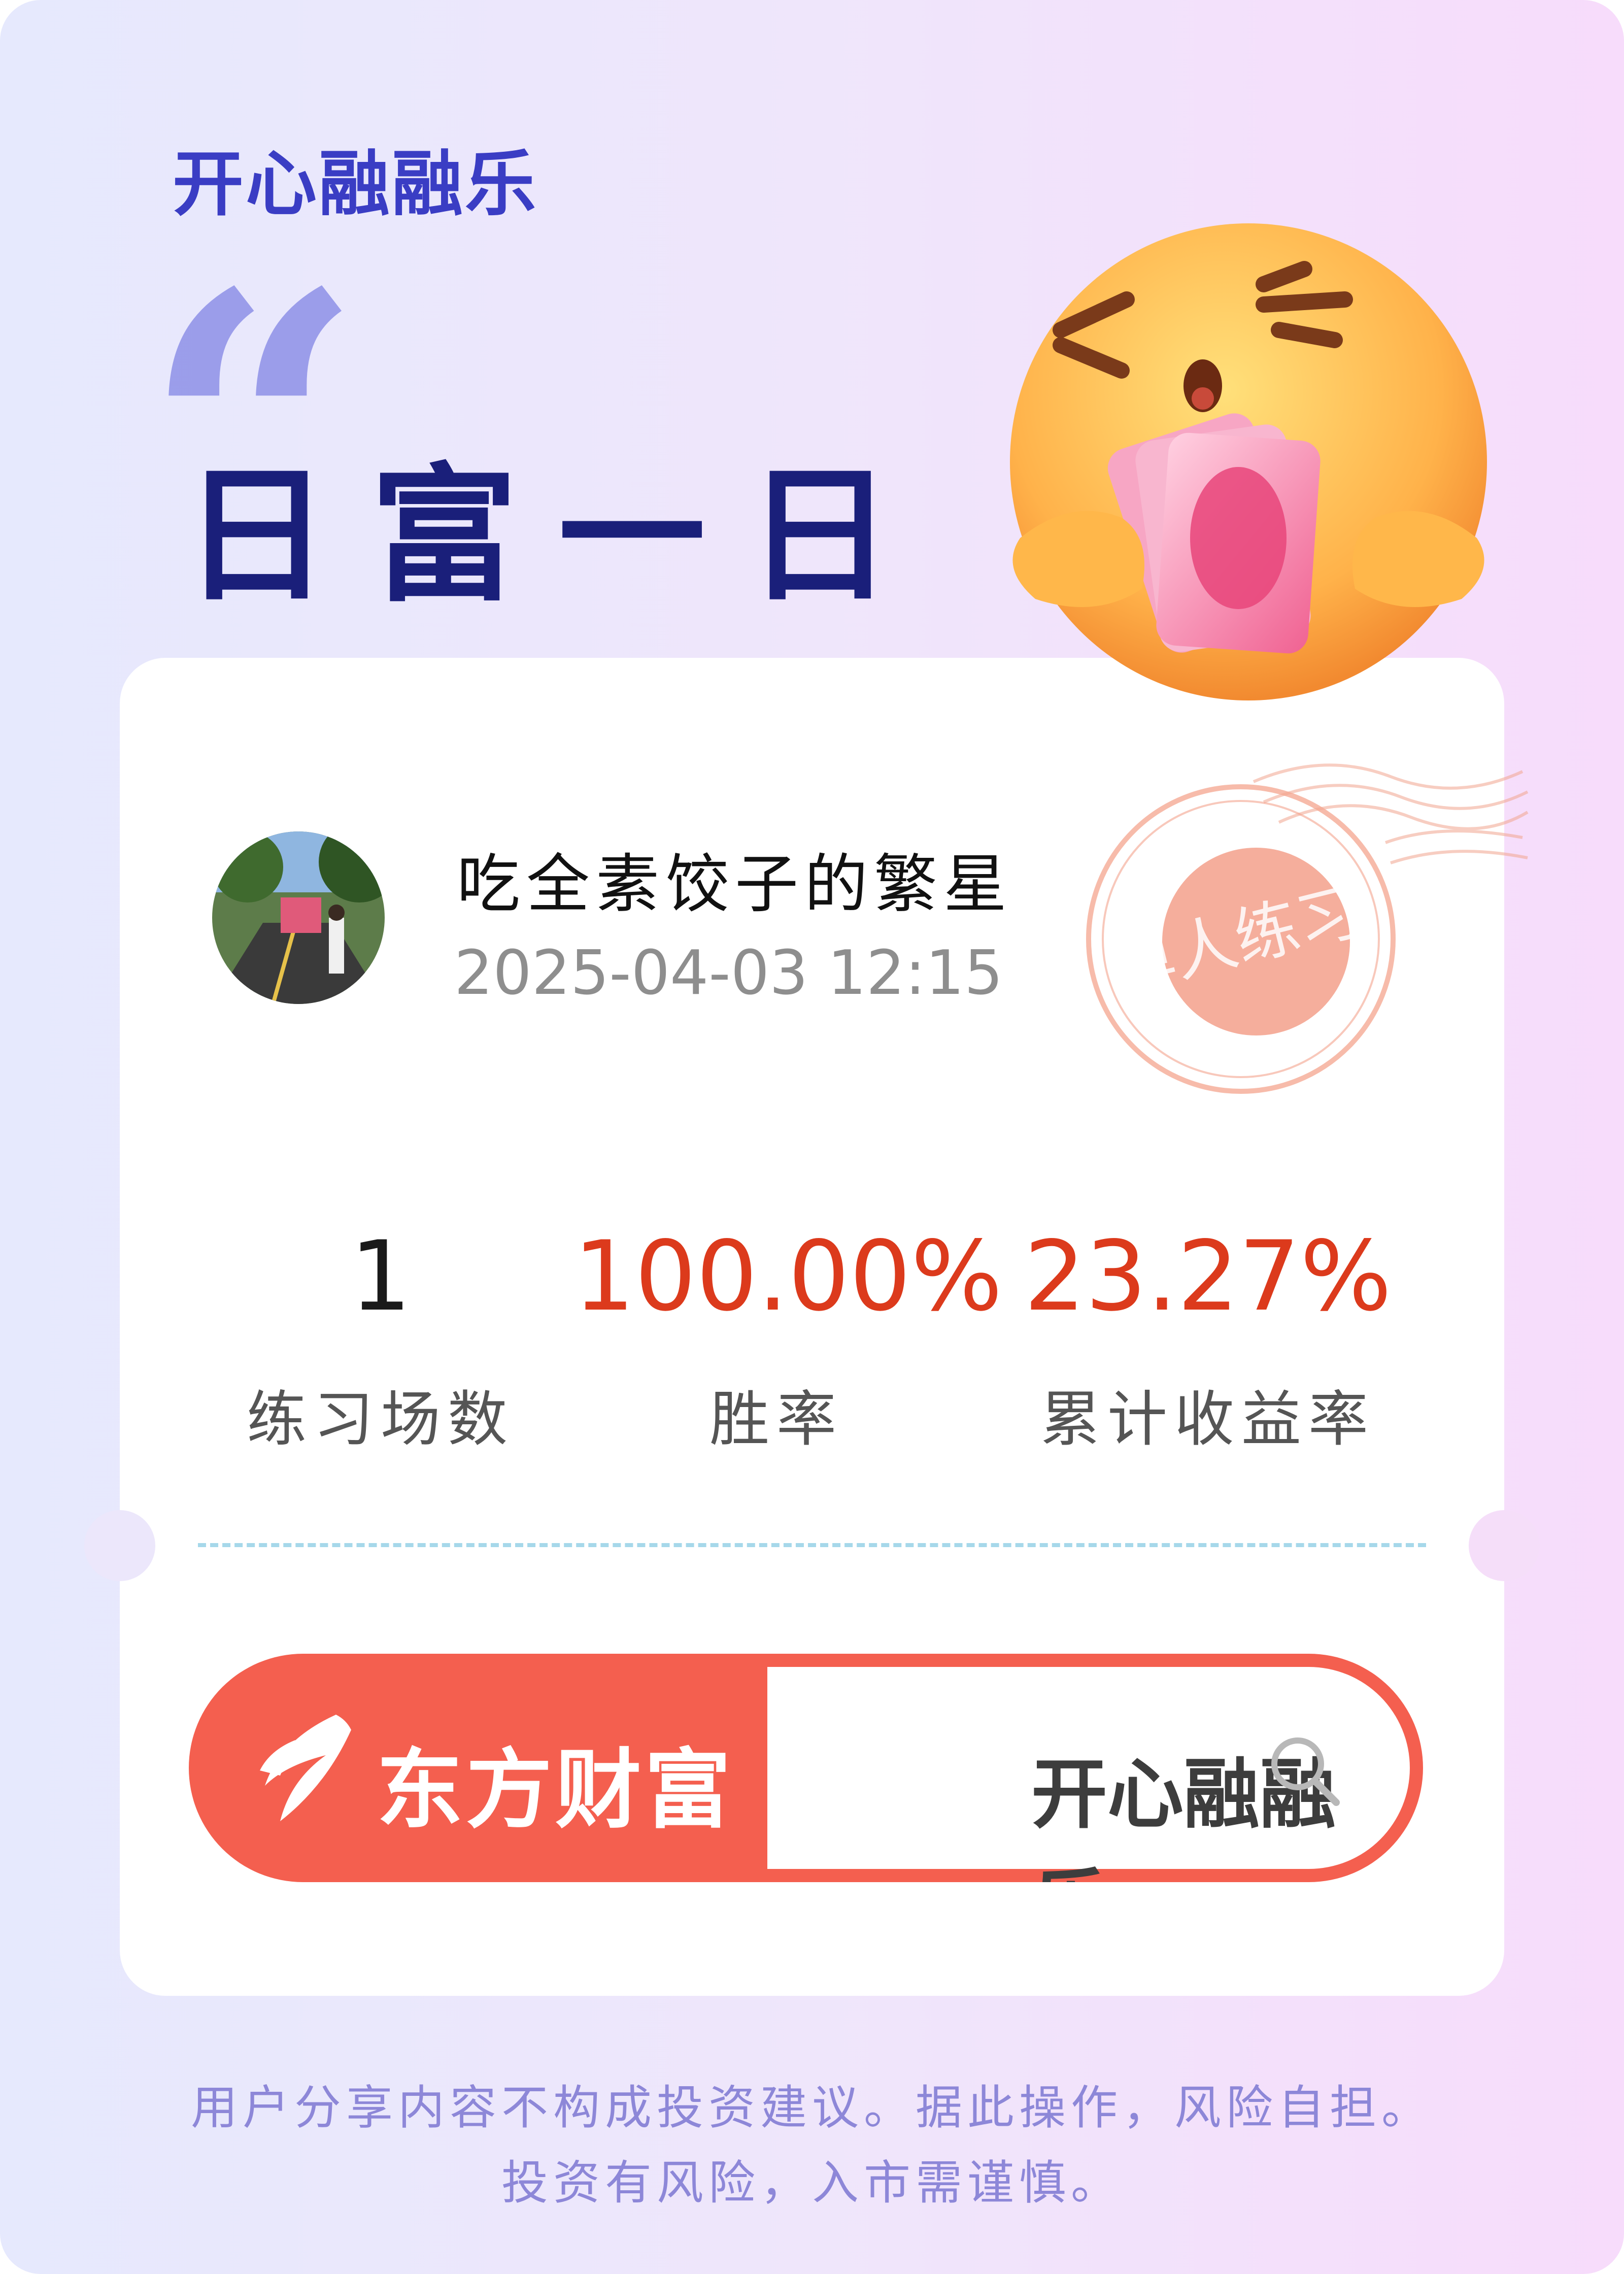 This screenshot has height=2274, width=1624. What do you see at coordinates (788, 1276) in the screenshot?
I see `win-rate-value: 100.00%` at bounding box center [788, 1276].